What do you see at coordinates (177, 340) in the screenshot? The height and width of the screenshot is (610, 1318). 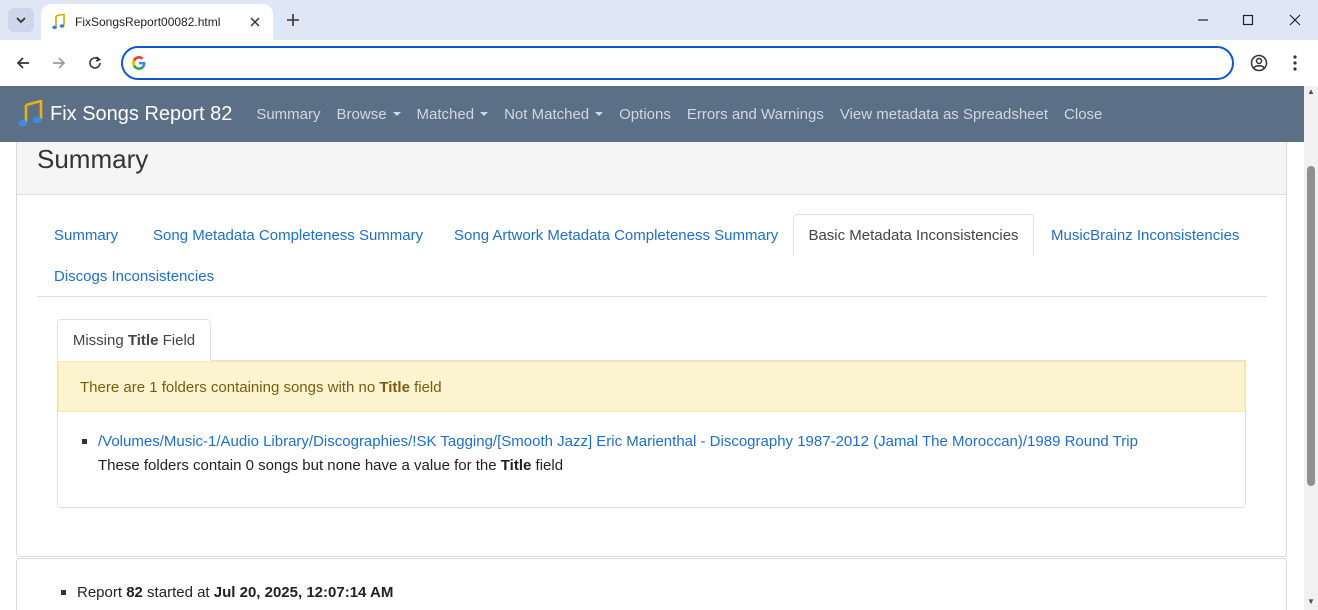 I see `subtab-label-post: Field` at bounding box center [177, 340].